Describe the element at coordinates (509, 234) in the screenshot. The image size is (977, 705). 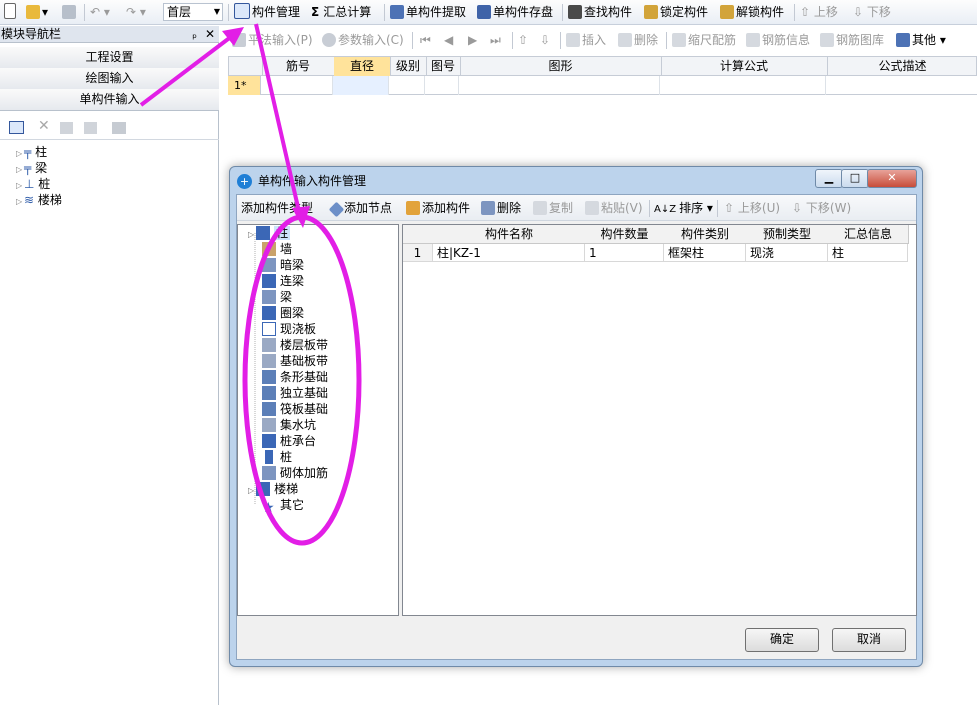
I see `col-component-name: 构件名称` at that location.